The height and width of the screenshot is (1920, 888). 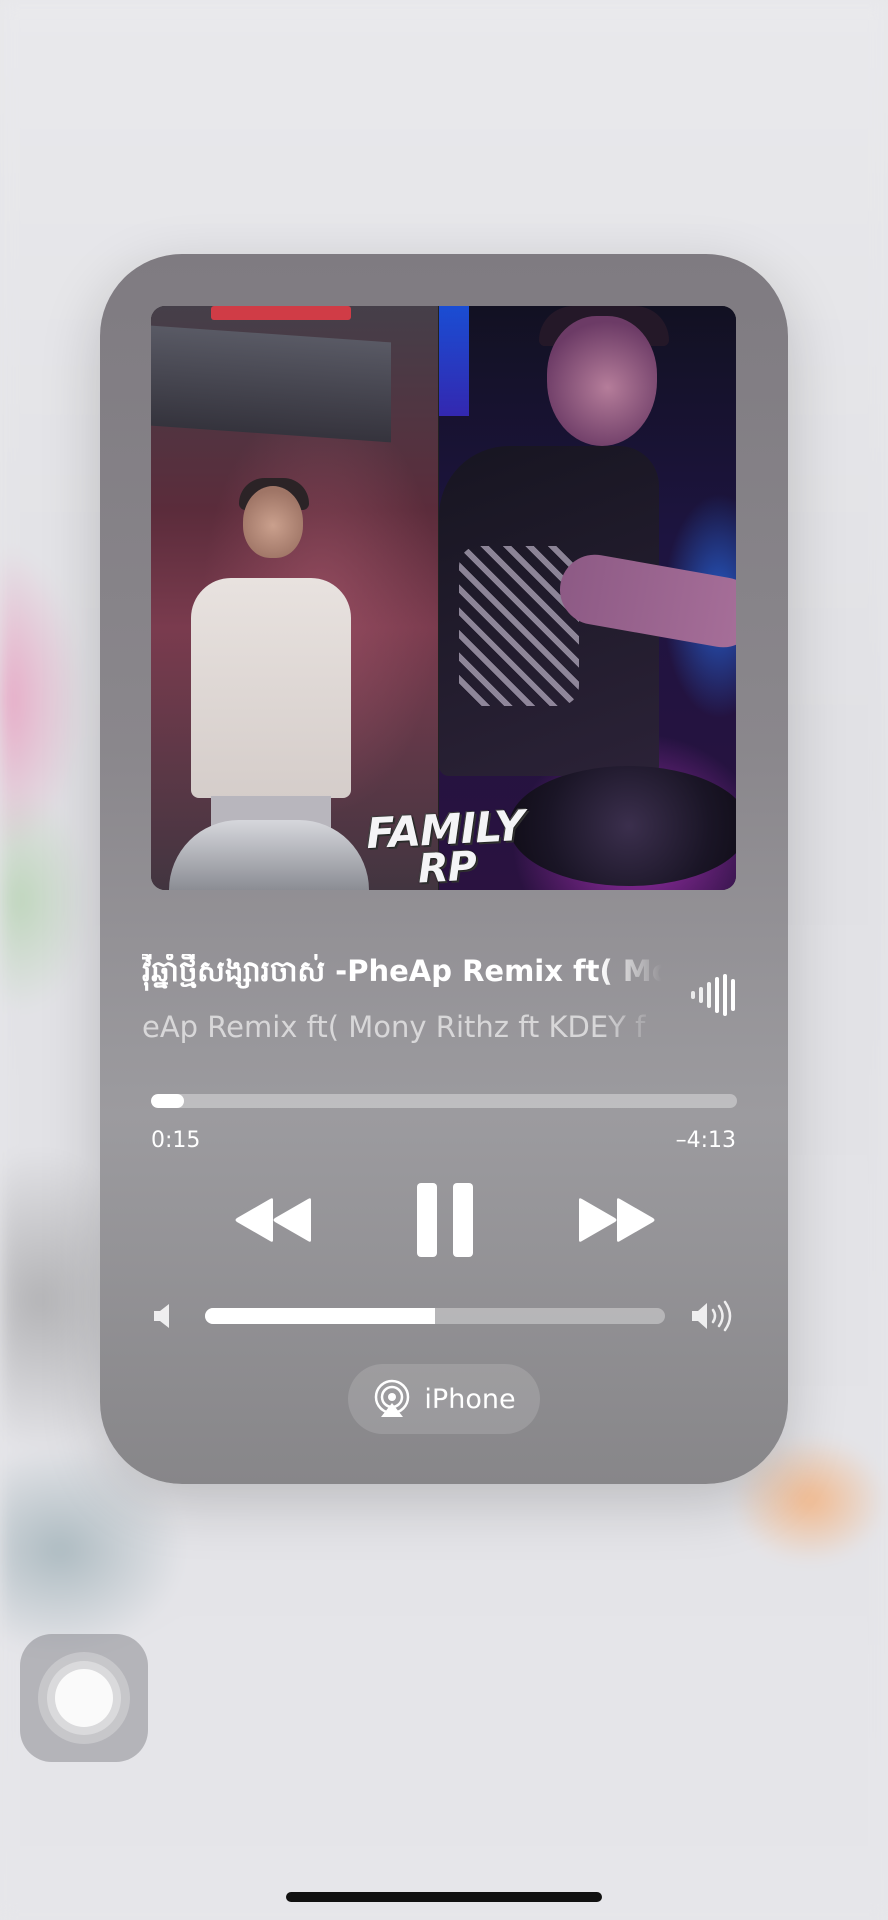 What do you see at coordinates (712, 1316) in the screenshot?
I see `volume-high-icon` at bounding box center [712, 1316].